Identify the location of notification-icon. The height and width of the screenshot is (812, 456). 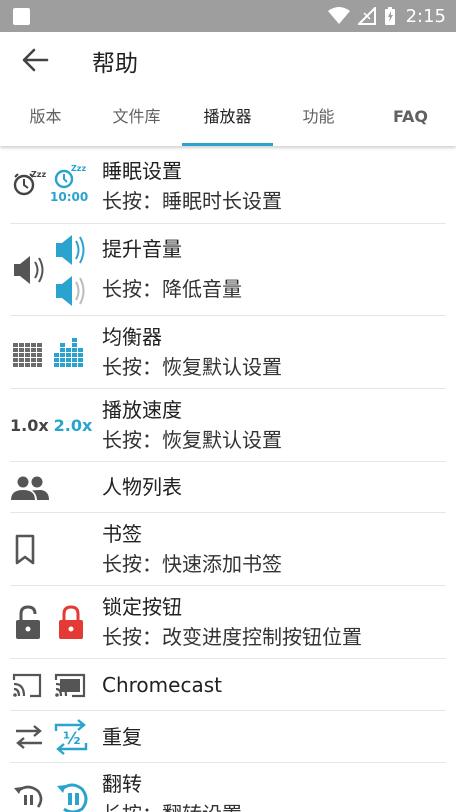
(21, 16).